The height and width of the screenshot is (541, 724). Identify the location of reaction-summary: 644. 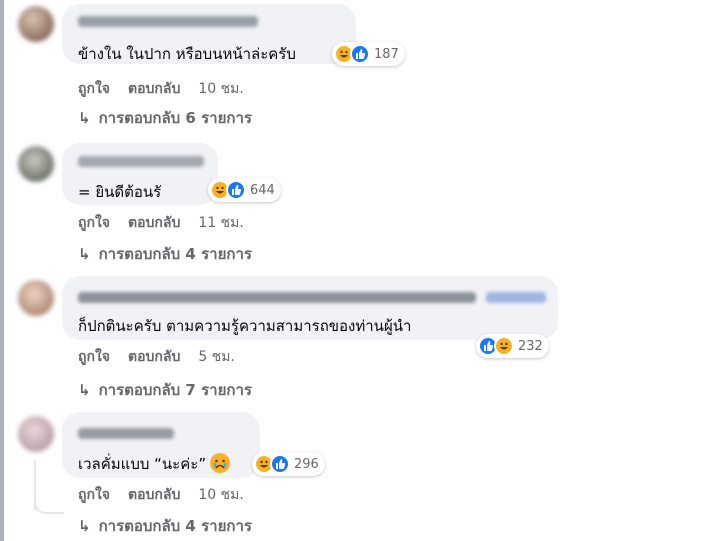
(244, 190).